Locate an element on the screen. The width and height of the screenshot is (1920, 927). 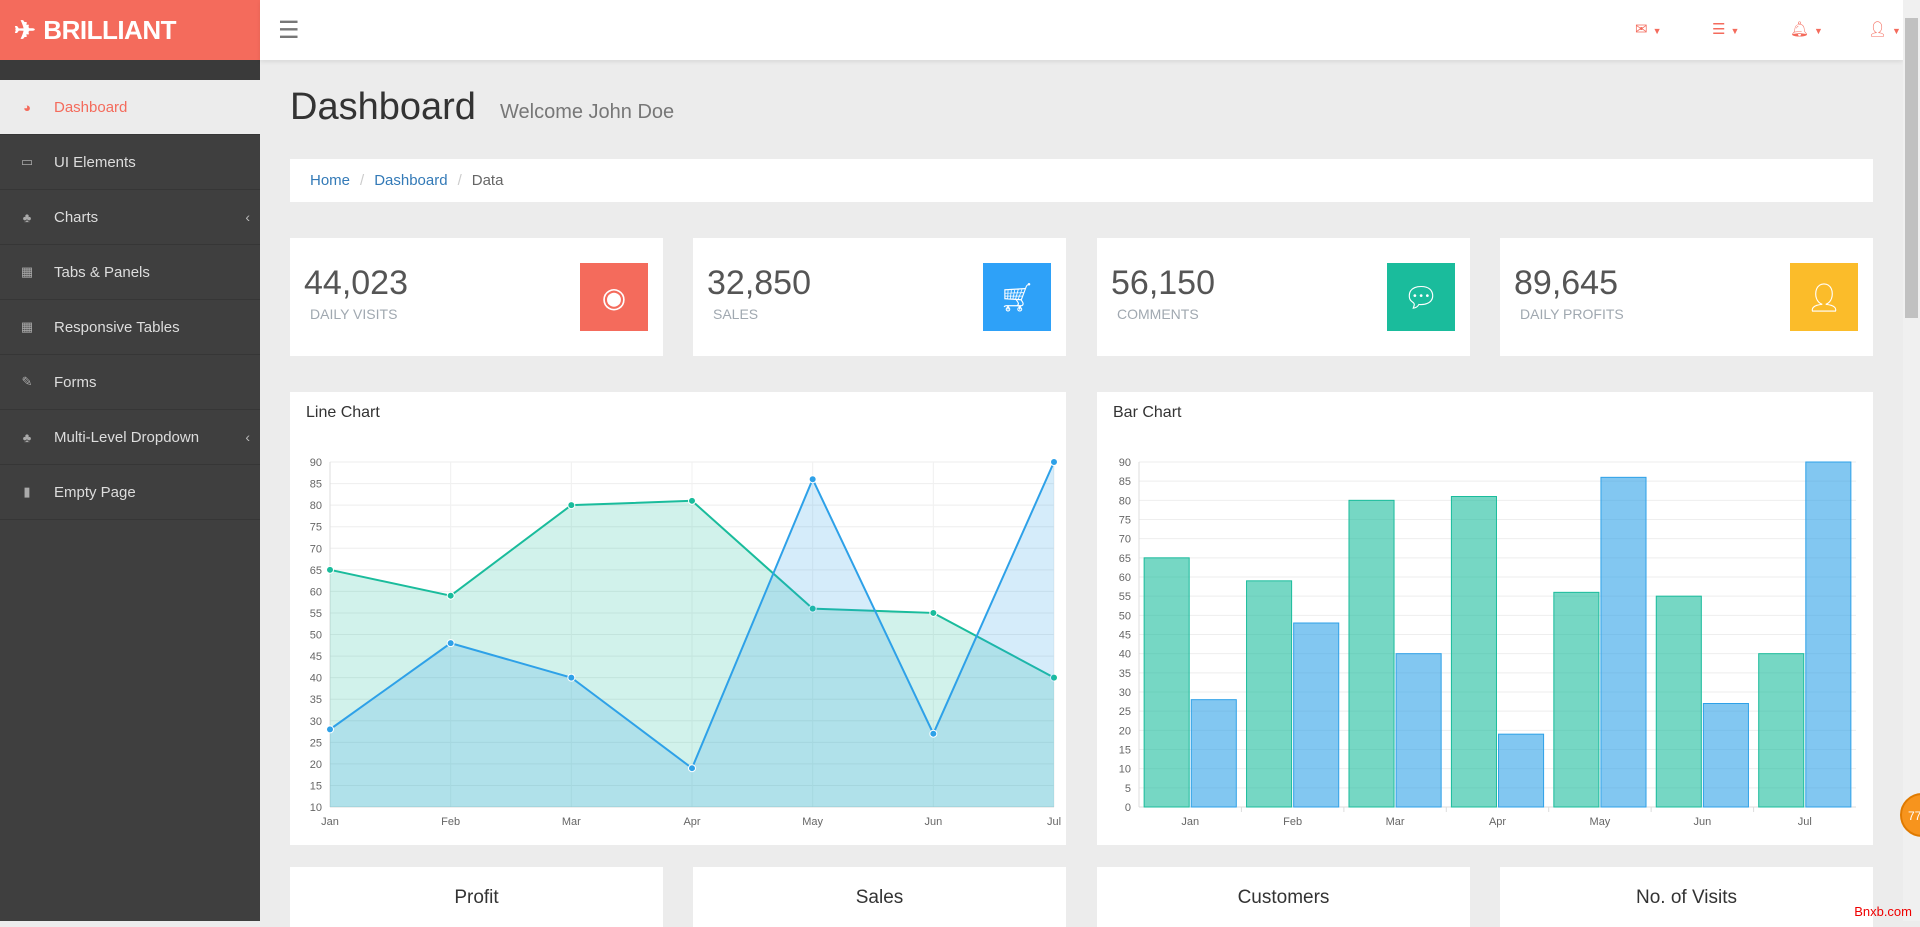
stat-label: DAILY VISITS is located at coordinates (354, 314).